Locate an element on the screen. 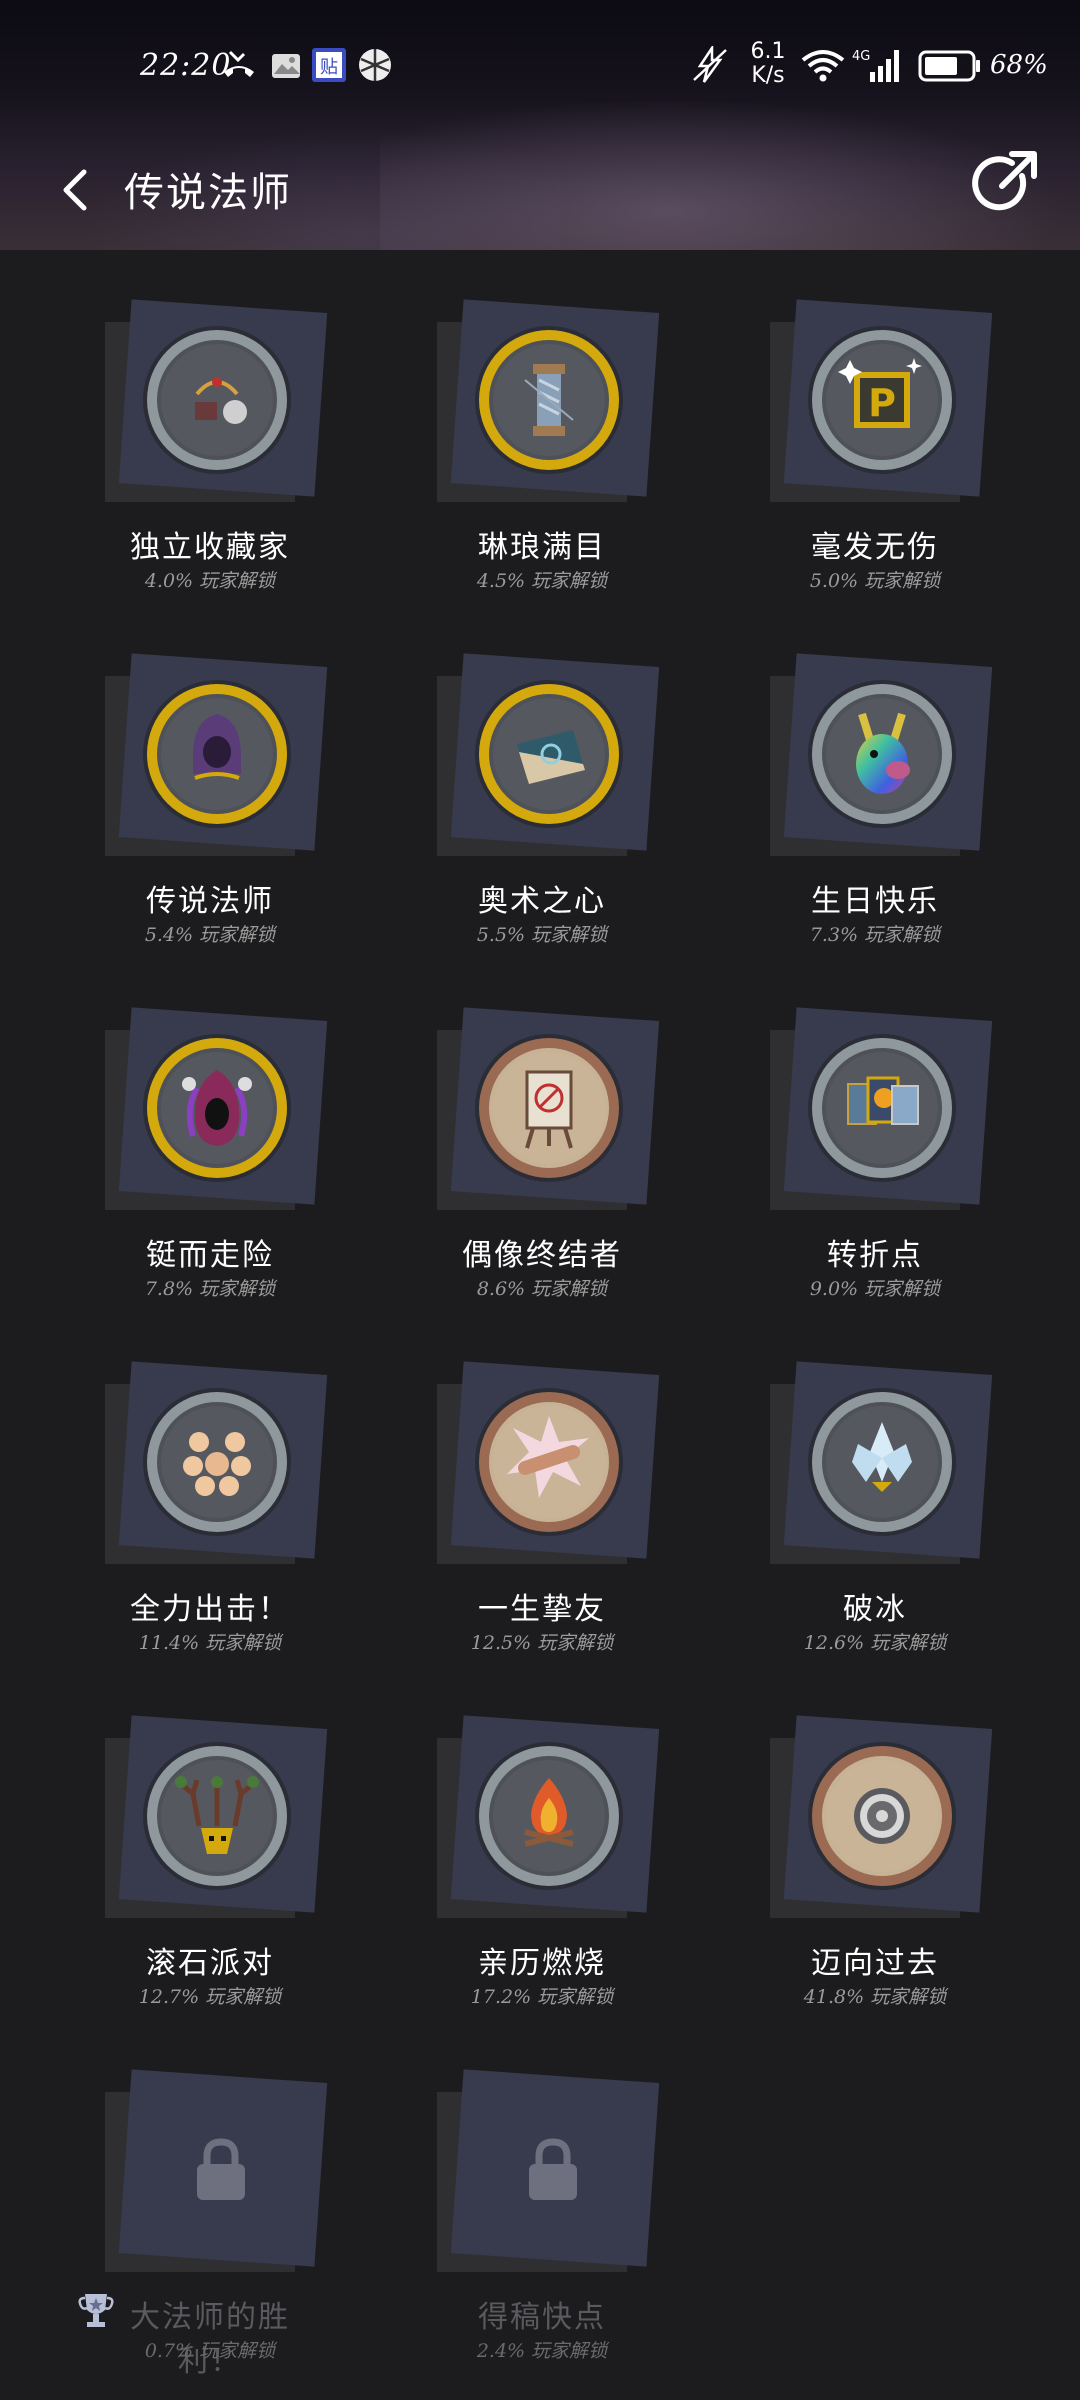 The image size is (1080, 2400). fists-icon is located at coordinates (217, 1462).